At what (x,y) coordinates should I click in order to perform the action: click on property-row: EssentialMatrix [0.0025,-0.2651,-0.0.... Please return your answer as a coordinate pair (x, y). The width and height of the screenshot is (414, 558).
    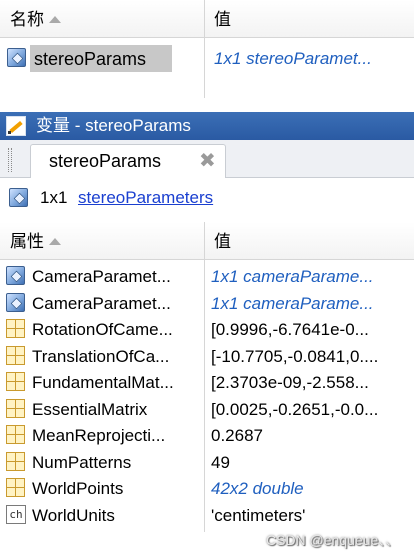
    Looking at the image, I should click on (207, 409).